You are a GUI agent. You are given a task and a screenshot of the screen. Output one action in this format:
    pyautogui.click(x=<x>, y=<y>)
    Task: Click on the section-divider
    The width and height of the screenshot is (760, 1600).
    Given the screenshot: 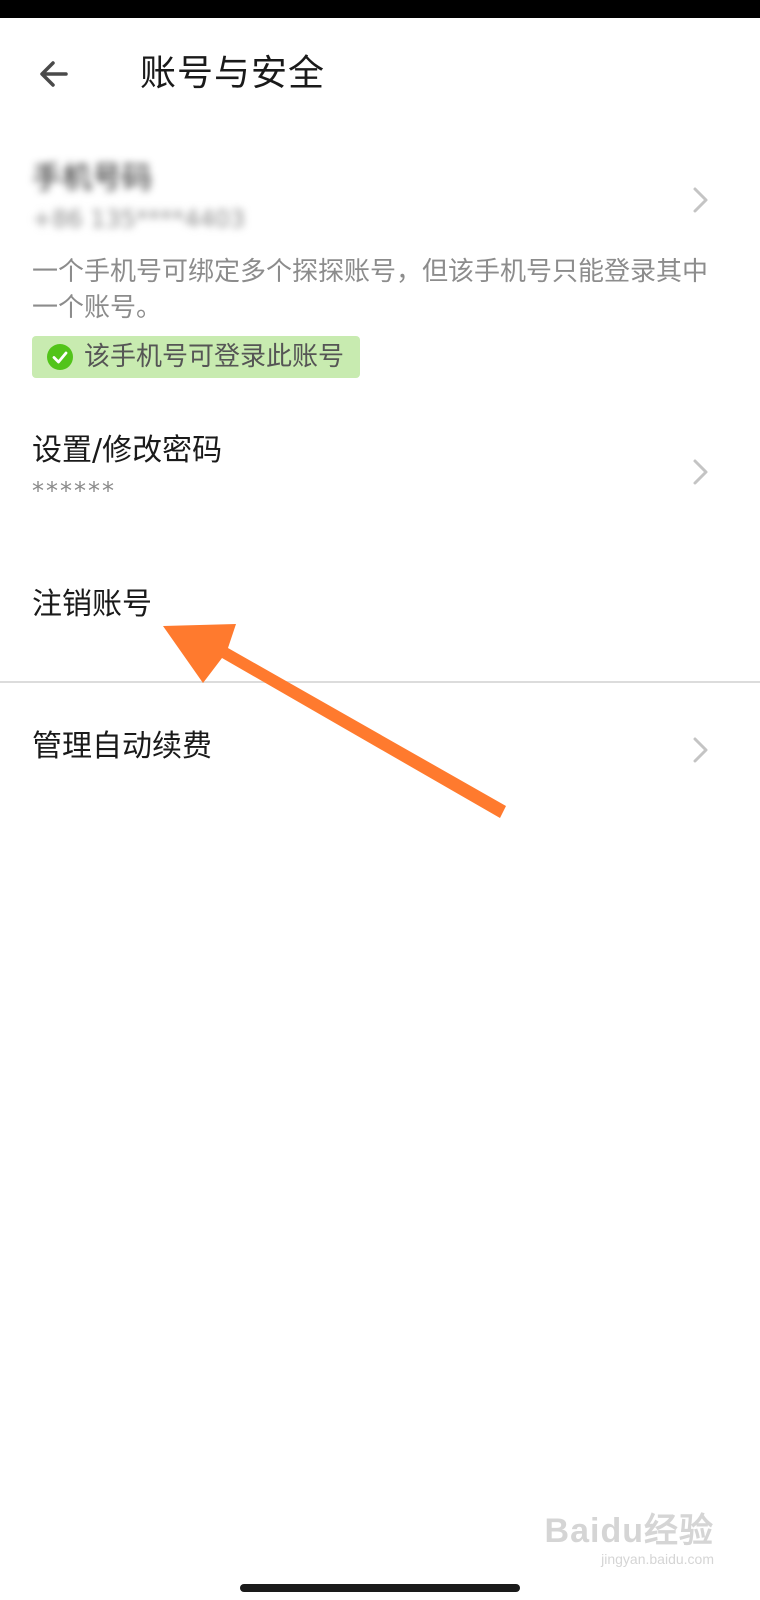 What is the action you would take?
    pyautogui.click(x=380, y=682)
    